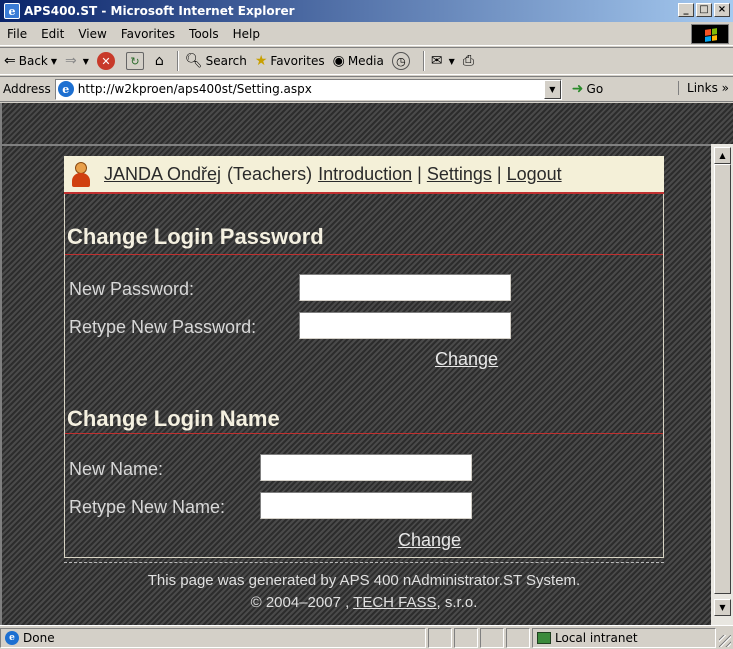  What do you see at coordinates (429, 540) in the screenshot?
I see `change-name-link: Change` at bounding box center [429, 540].